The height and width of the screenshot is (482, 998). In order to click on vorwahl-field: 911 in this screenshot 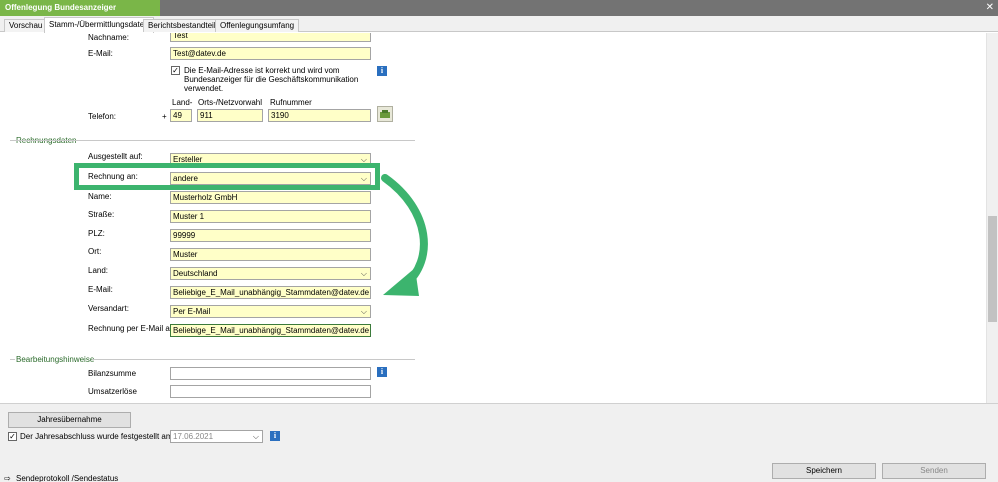, I will do `click(230, 115)`.